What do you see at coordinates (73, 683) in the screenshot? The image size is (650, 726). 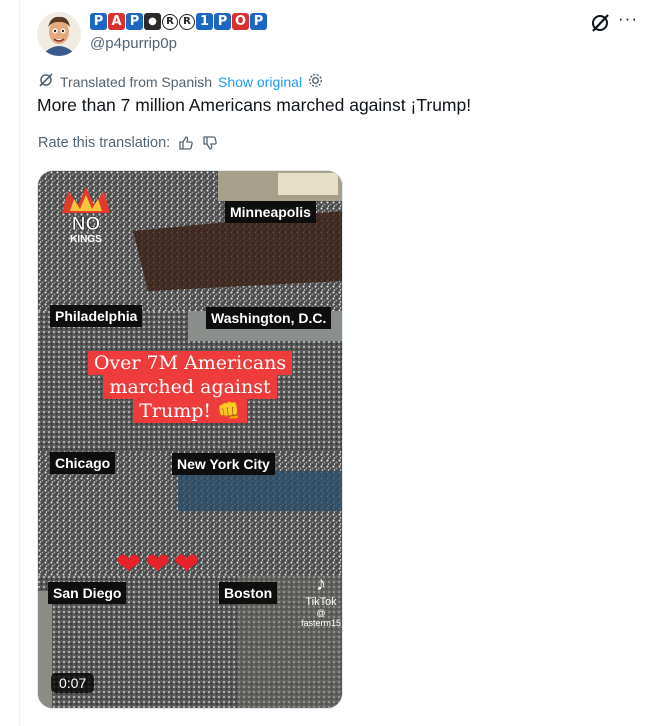 I see `video-duration: 0:07` at bounding box center [73, 683].